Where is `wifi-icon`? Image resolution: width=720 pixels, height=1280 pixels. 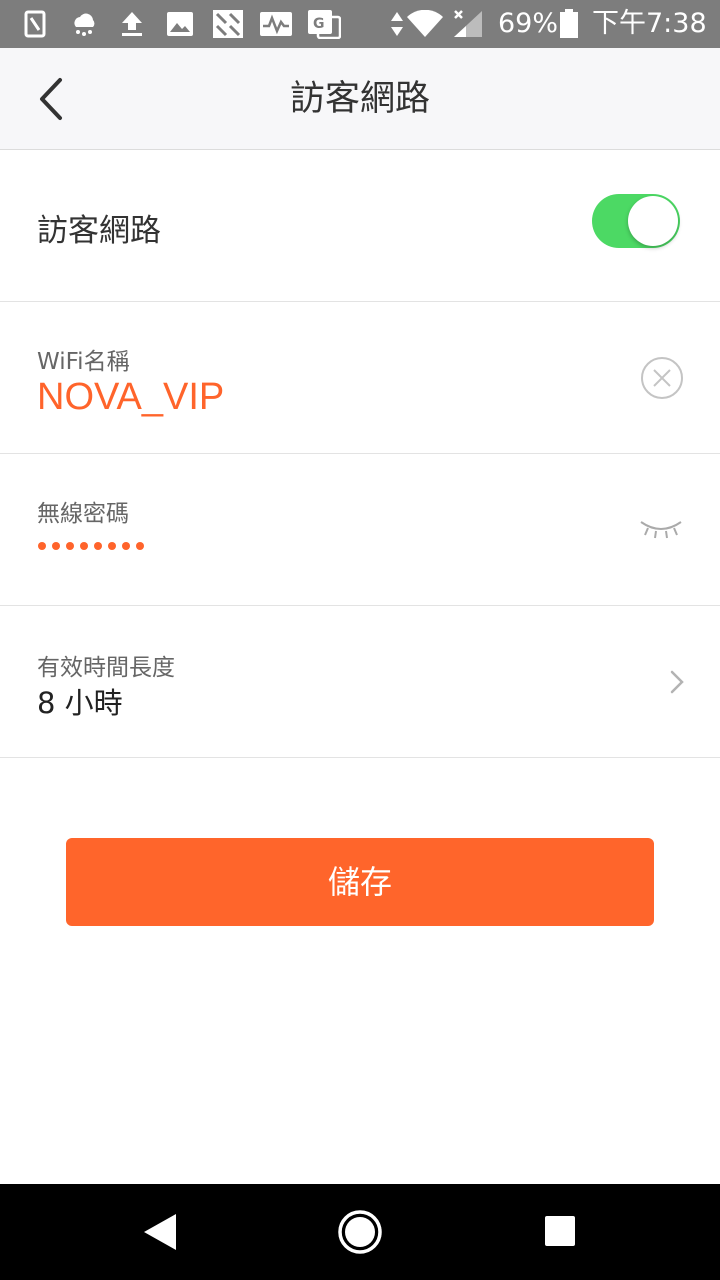 wifi-icon is located at coordinates (425, 24).